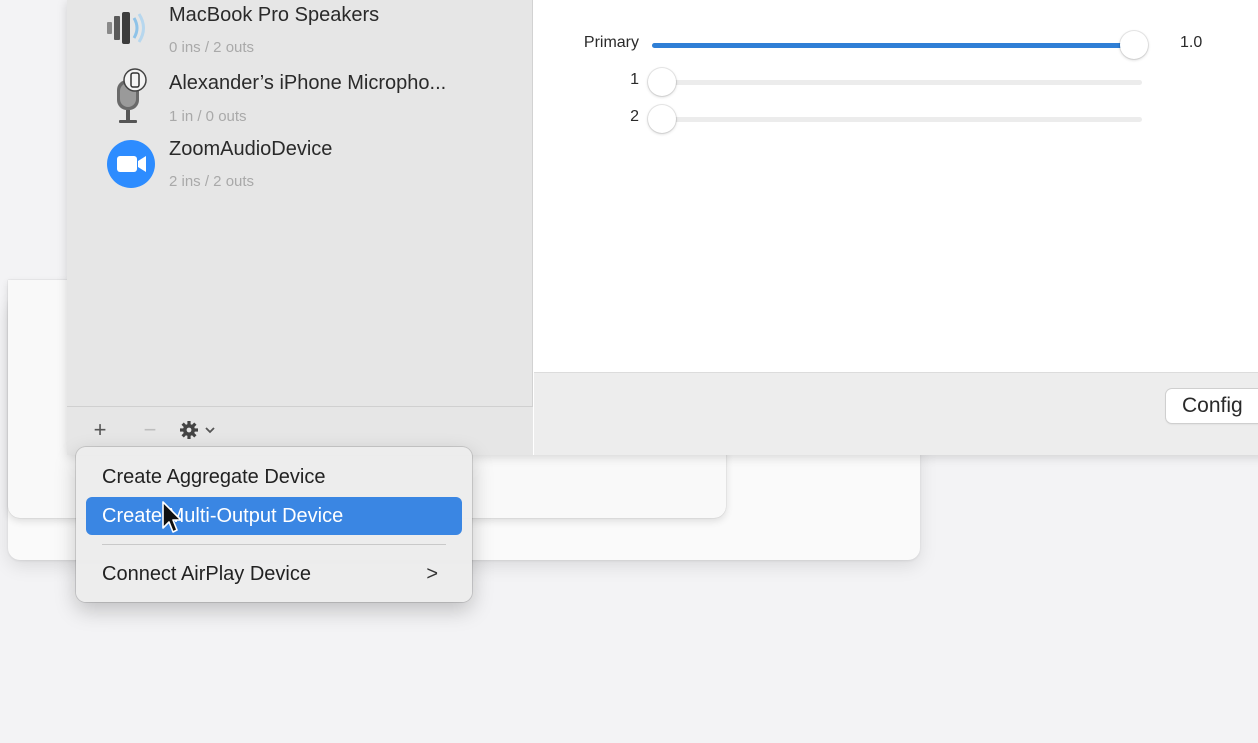 The height and width of the screenshot is (743, 1258). What do you see at coordinates (432, 574) in the screenshot?
I see `submenu-chevron-icon: >` at bounding box center [432, 574].